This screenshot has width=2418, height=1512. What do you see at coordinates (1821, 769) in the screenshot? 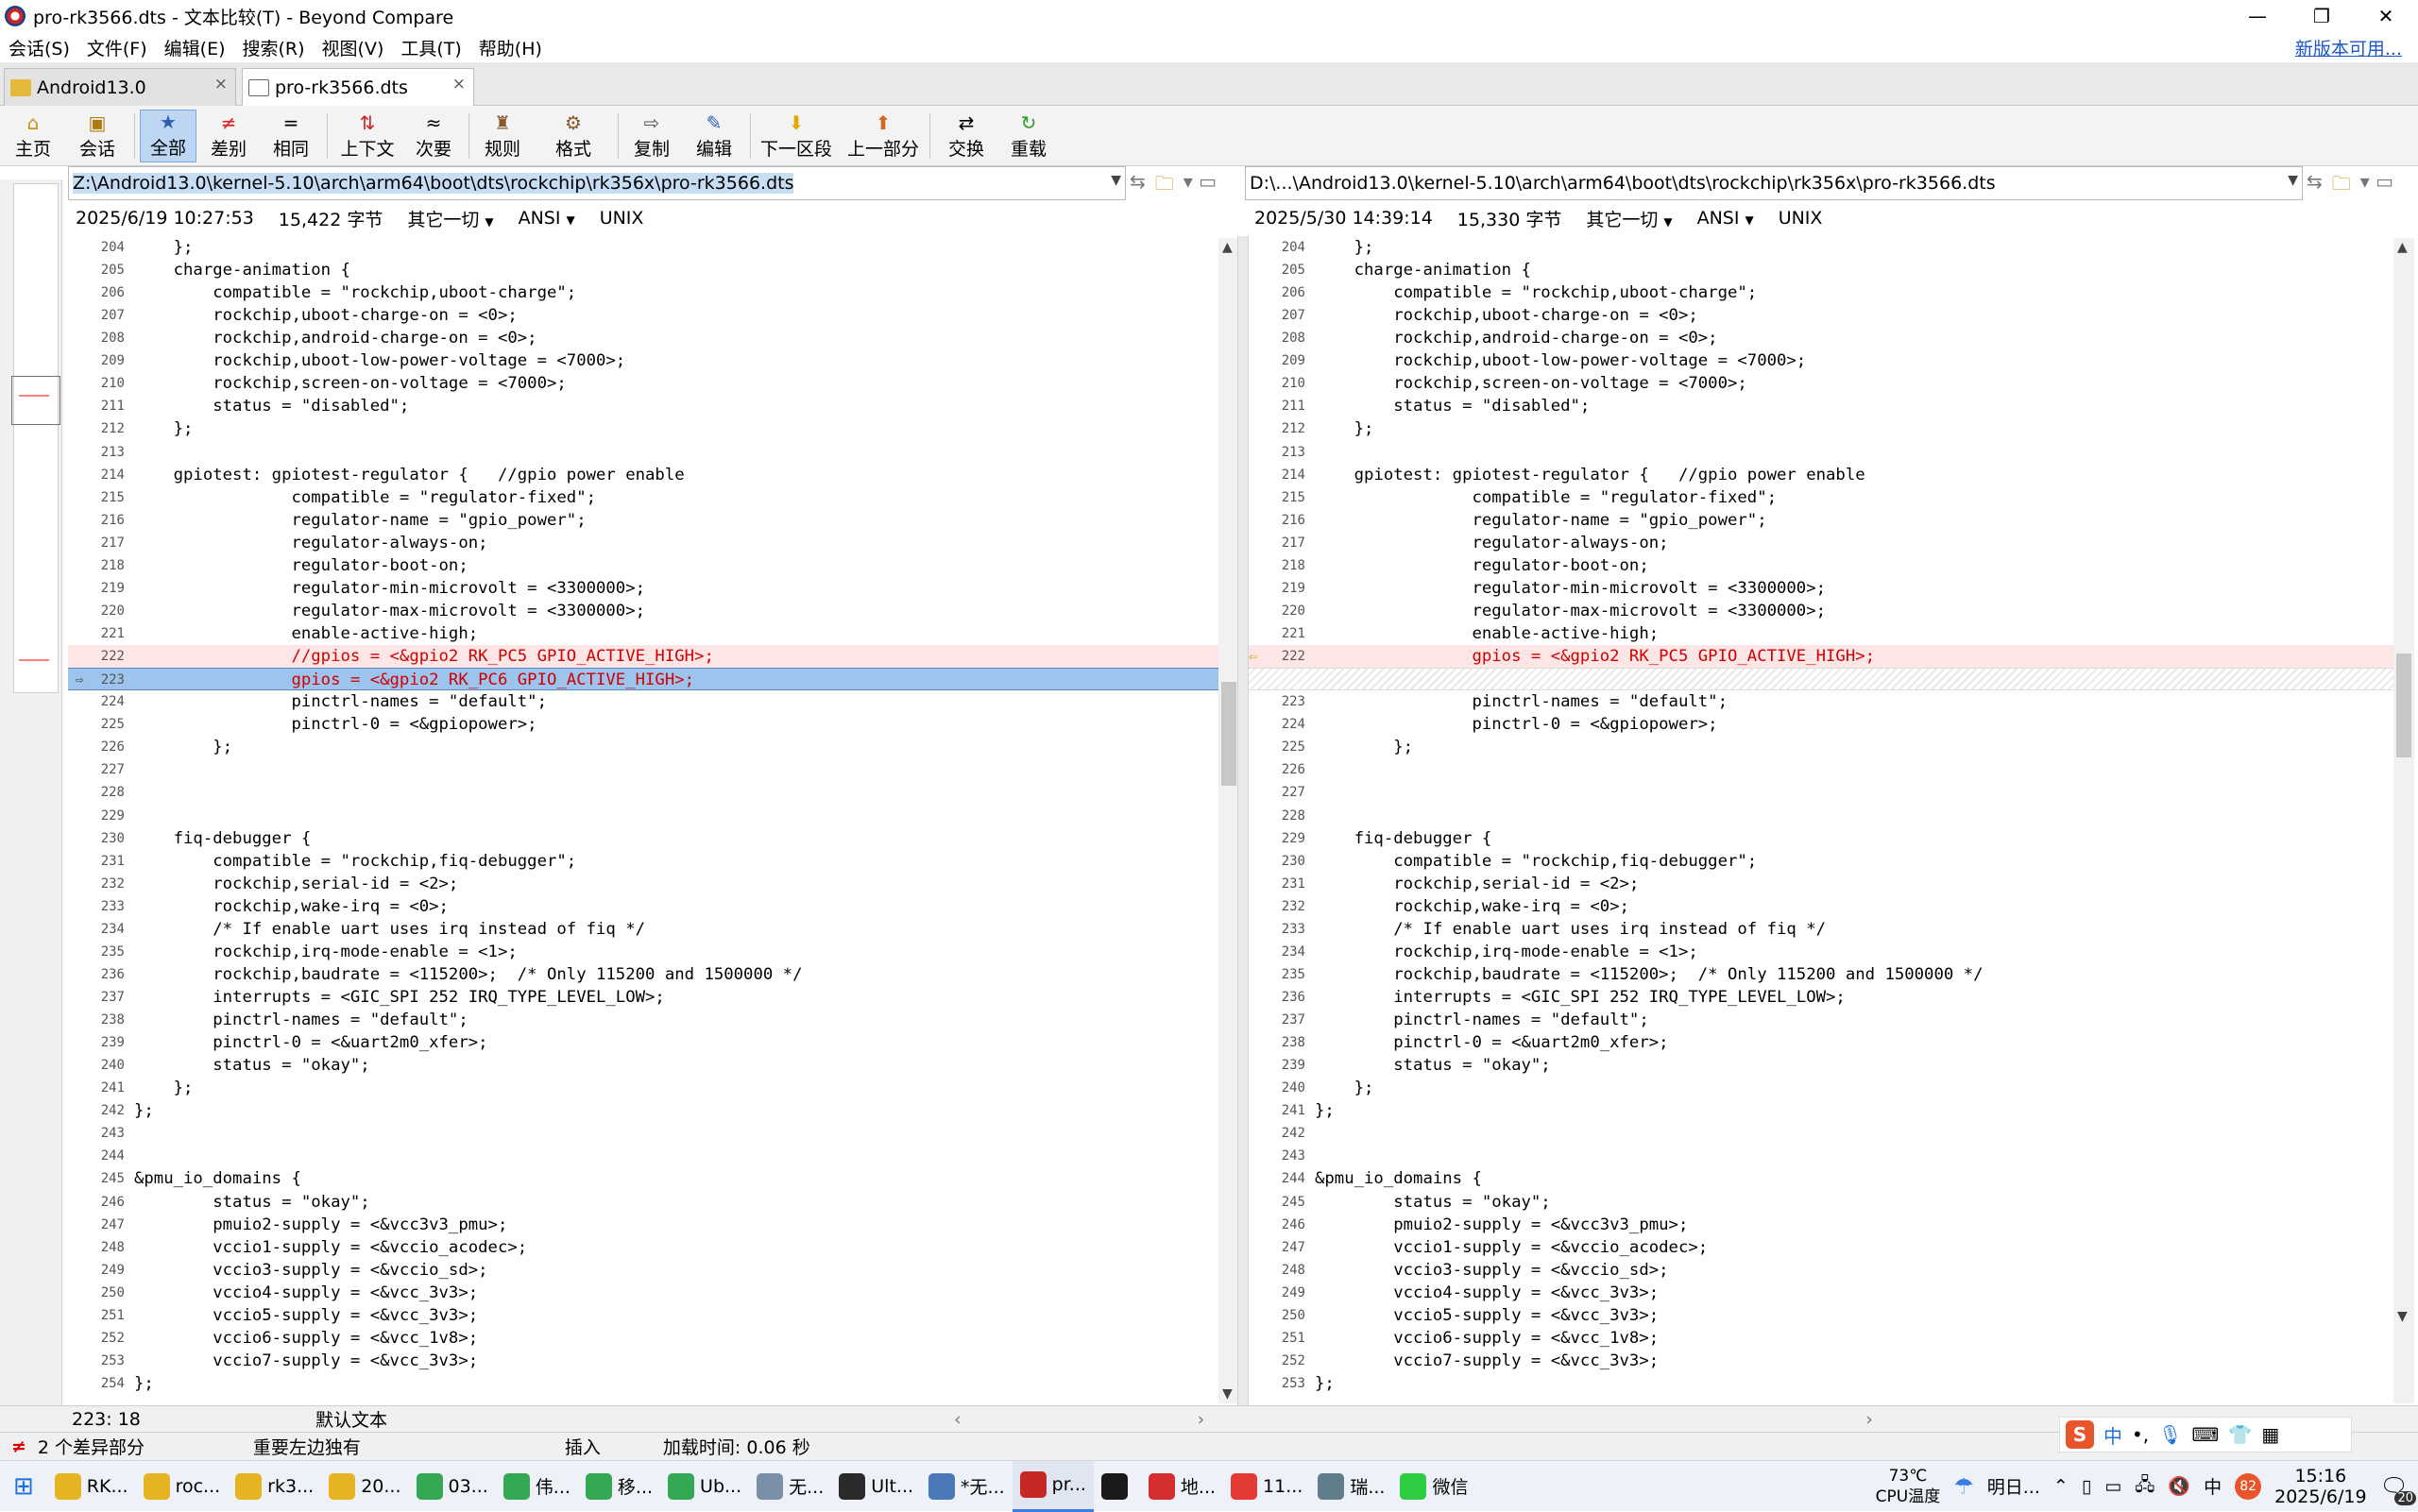
I see `code-line: 226` at bounding box center [1821, 769].